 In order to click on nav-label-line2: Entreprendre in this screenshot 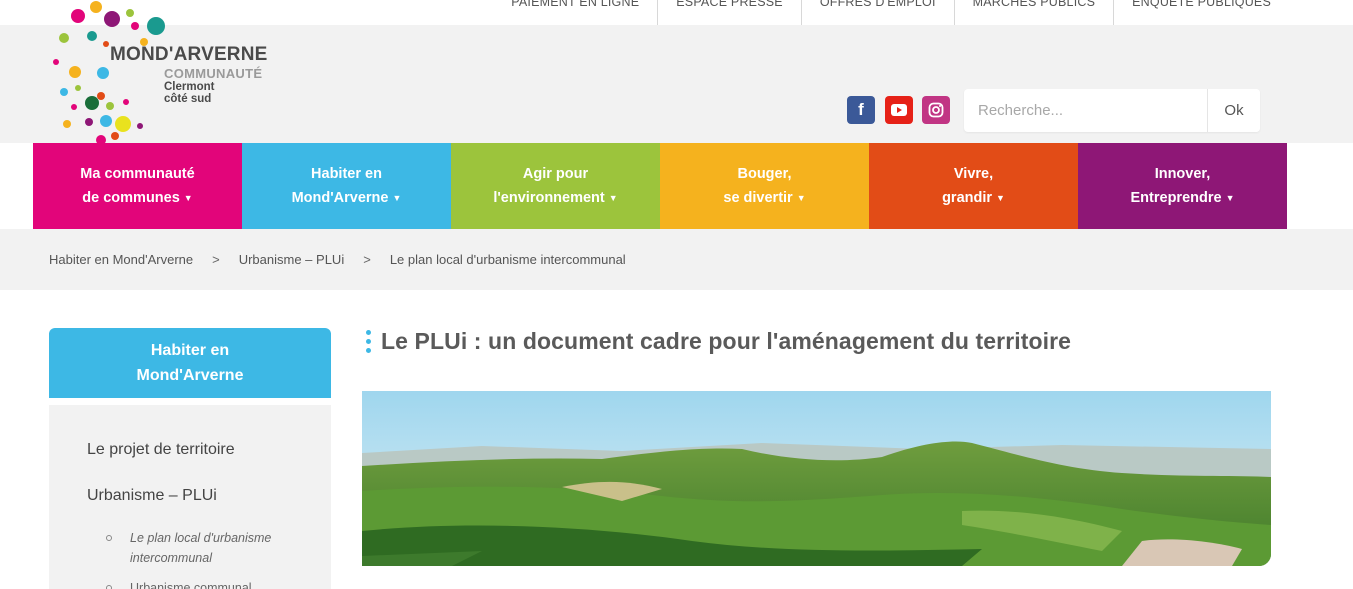, I will do `click(1176, 197)`.